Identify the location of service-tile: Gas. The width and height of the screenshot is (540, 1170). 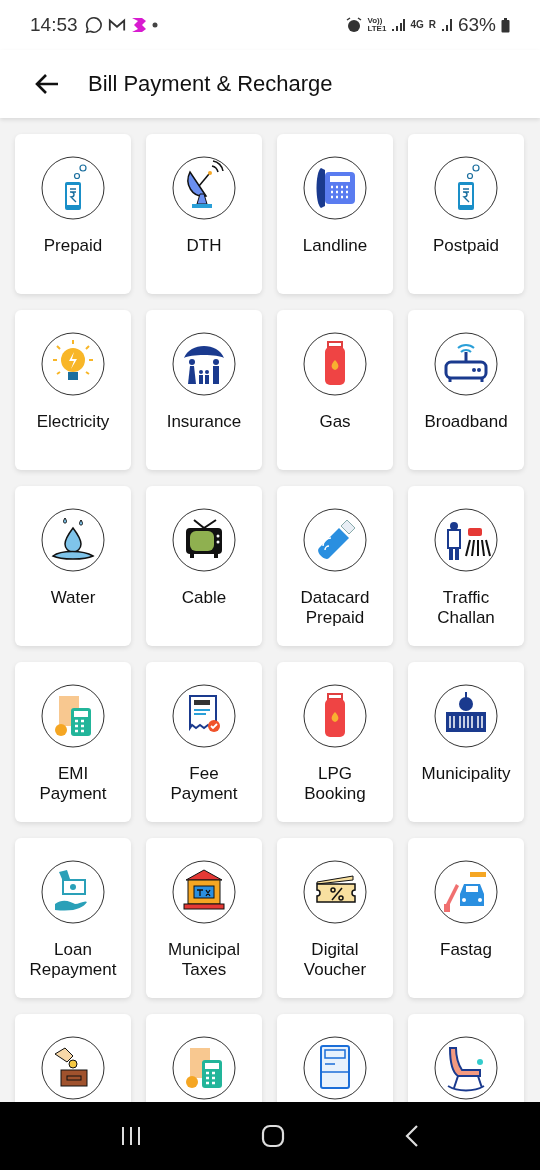
(335, 390).